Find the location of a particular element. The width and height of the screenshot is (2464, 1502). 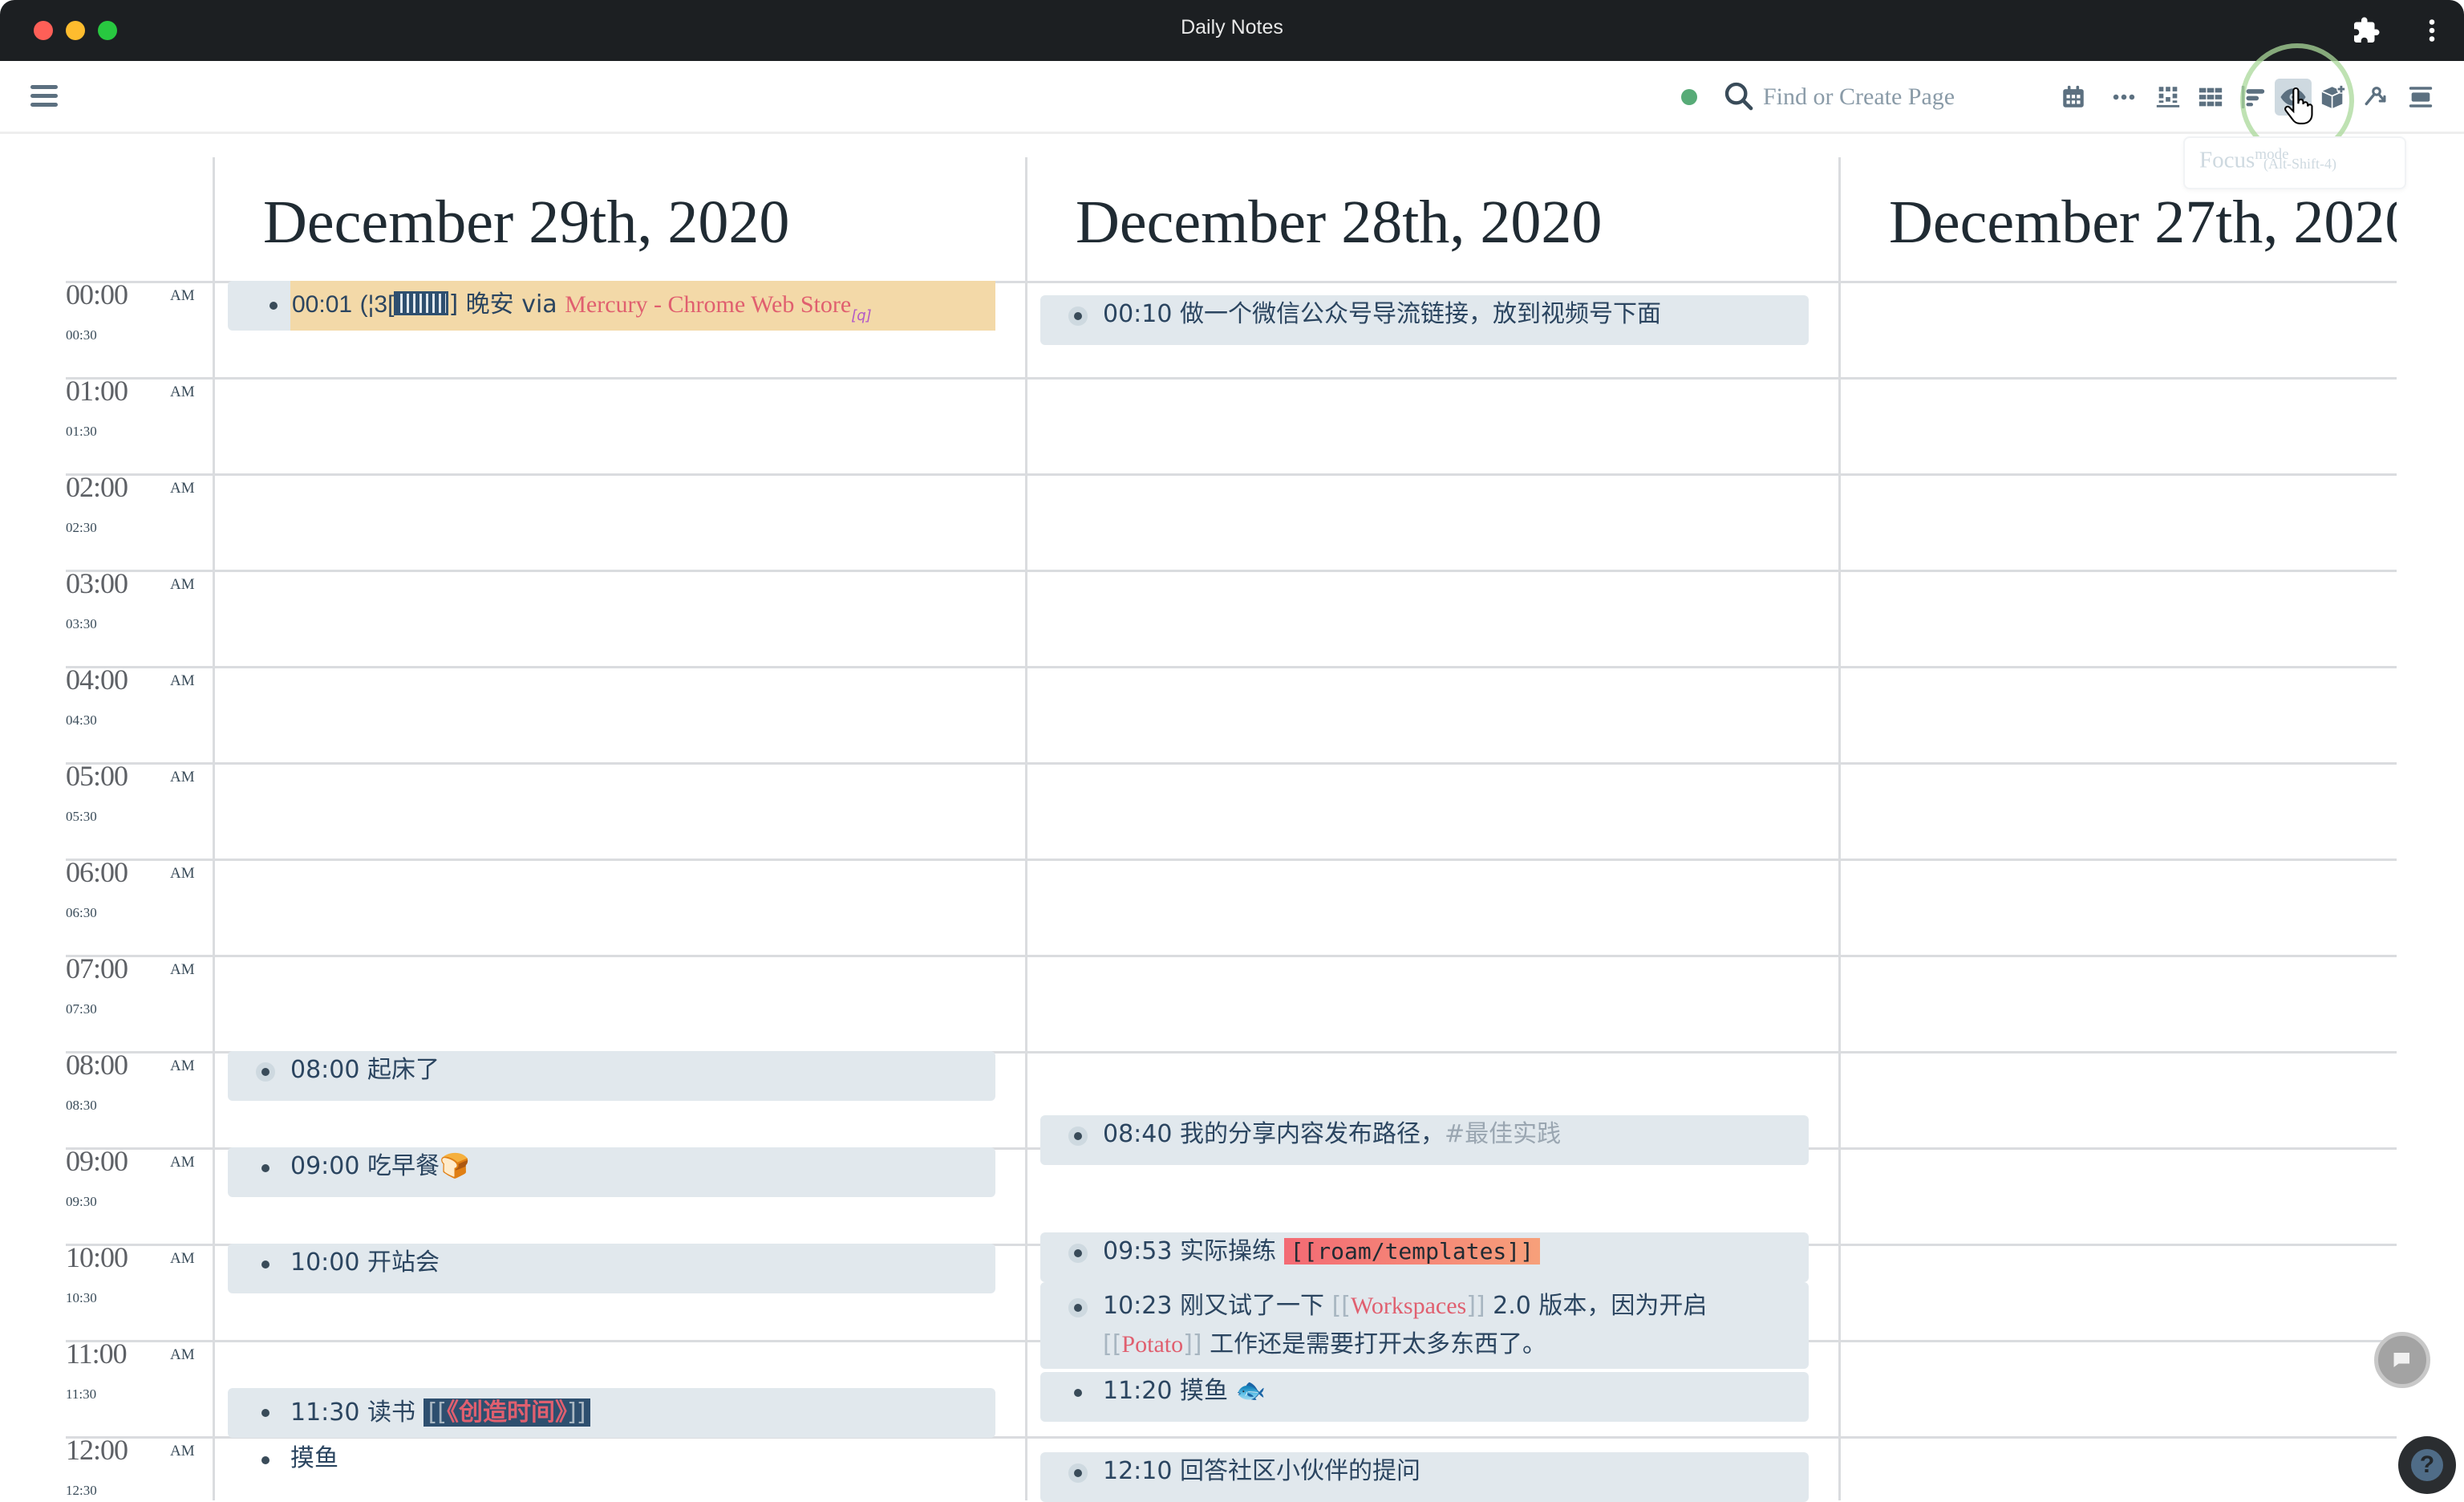

half-hour-label: 09:30 is located at coordinates (81, 1201).